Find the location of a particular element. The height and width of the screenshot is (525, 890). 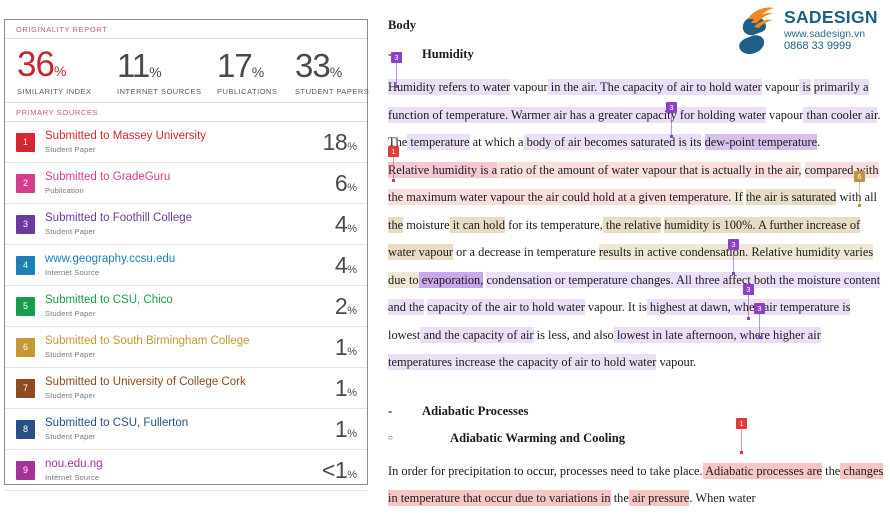

match-span: the is located at coordinates (396, 224).